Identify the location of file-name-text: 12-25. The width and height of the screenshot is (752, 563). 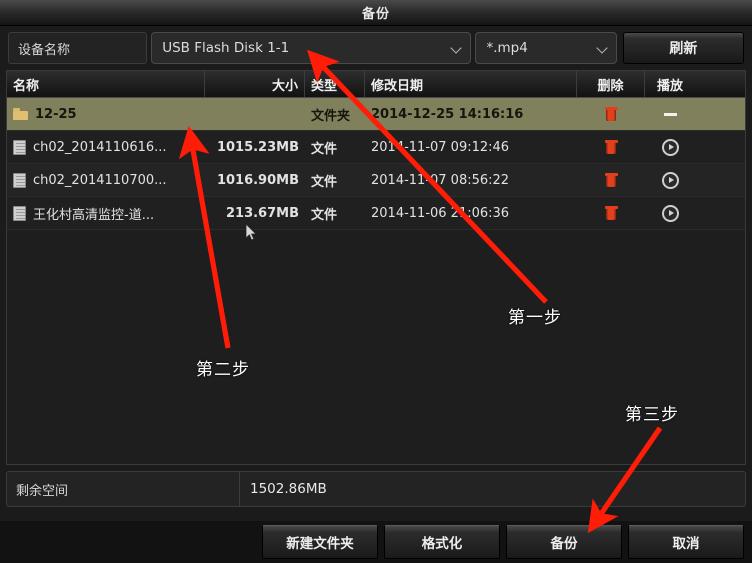
(56, 114).